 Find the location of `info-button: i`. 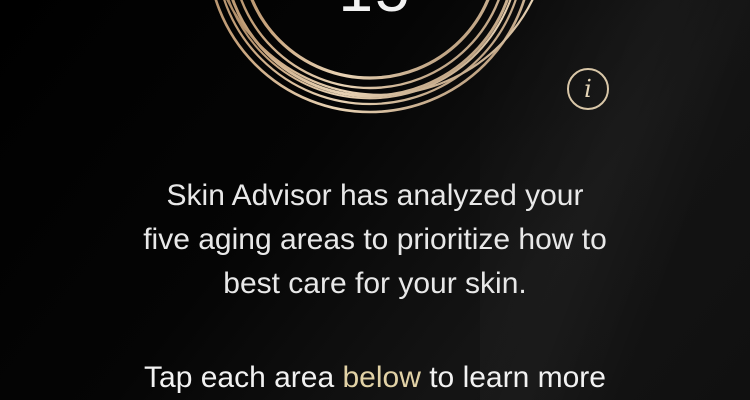

info-button: i is located at coordinates (588, 89).